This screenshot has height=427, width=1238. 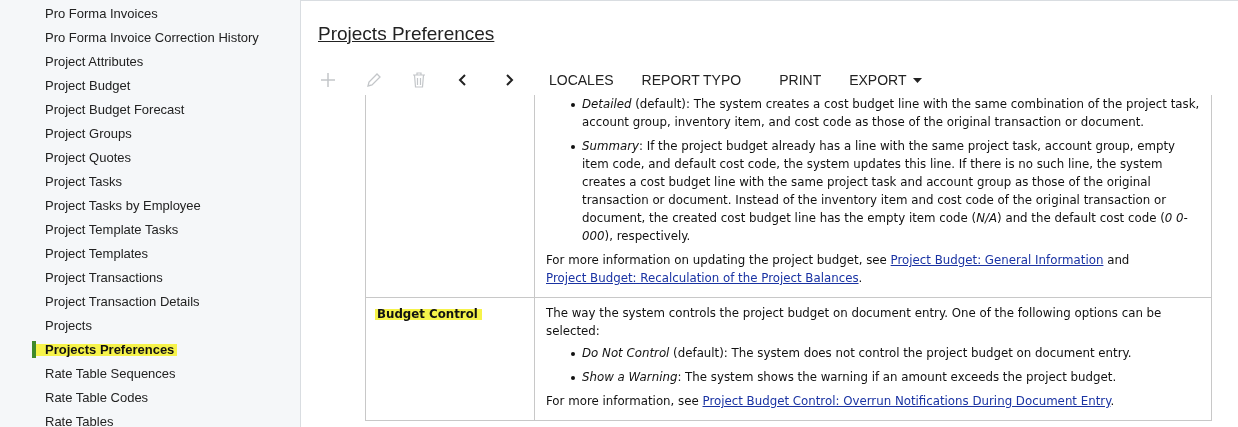 I want to click on chevron-left-icon, so click(x=463, y=80).